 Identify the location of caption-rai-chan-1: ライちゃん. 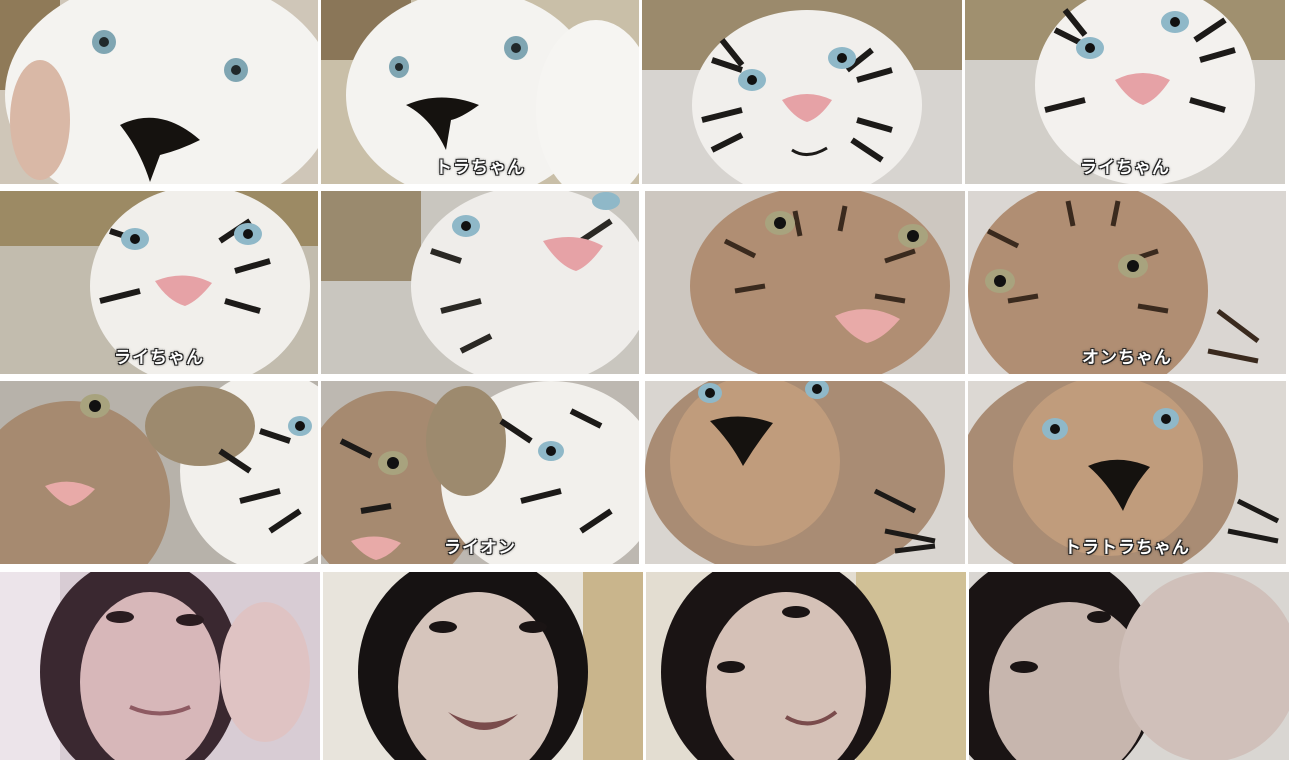
(1125, 168).